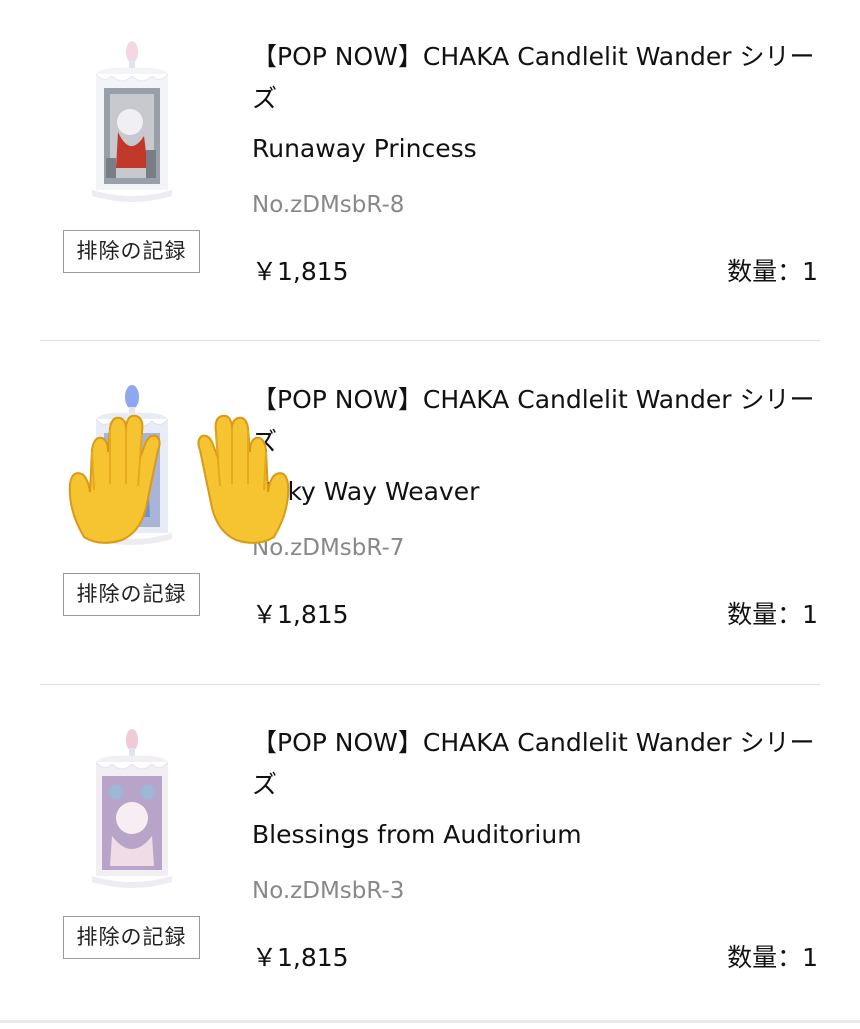 This screenshot has width=860, height=1029. What do you see at coordinates (328, 205) in the screenshot?
I see `product-sku: No.zDMsbR-8` at bounding box center [328, 205].